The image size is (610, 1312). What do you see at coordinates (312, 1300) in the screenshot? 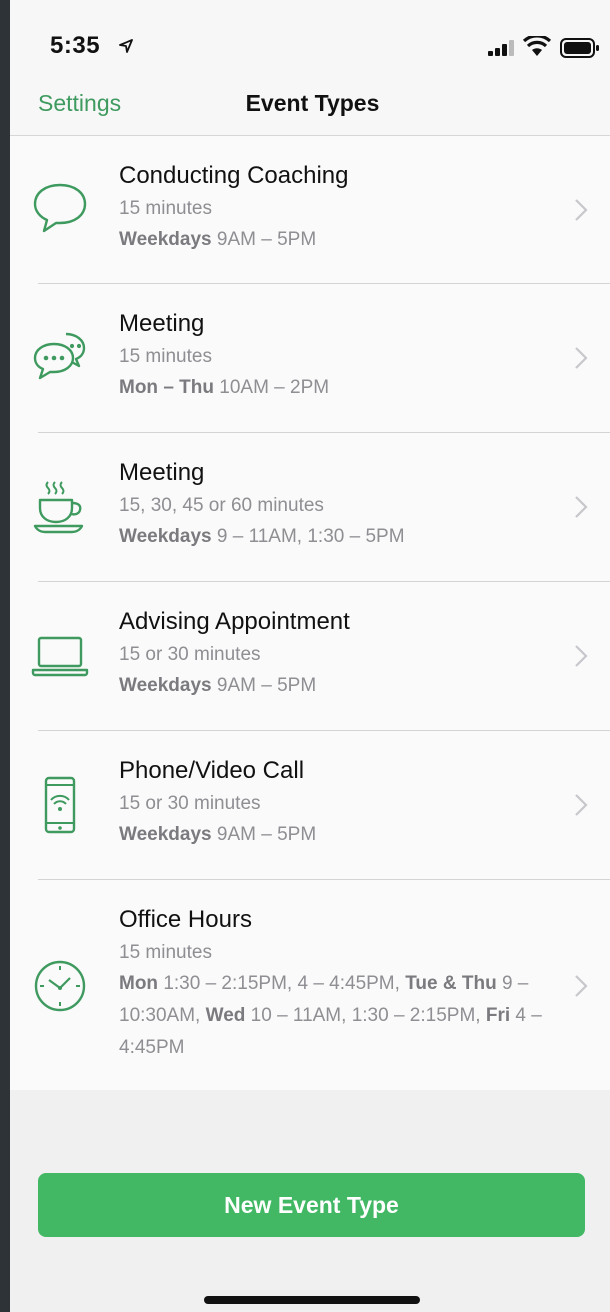
I see `home-indicator` at bounding box center [312, 1300].